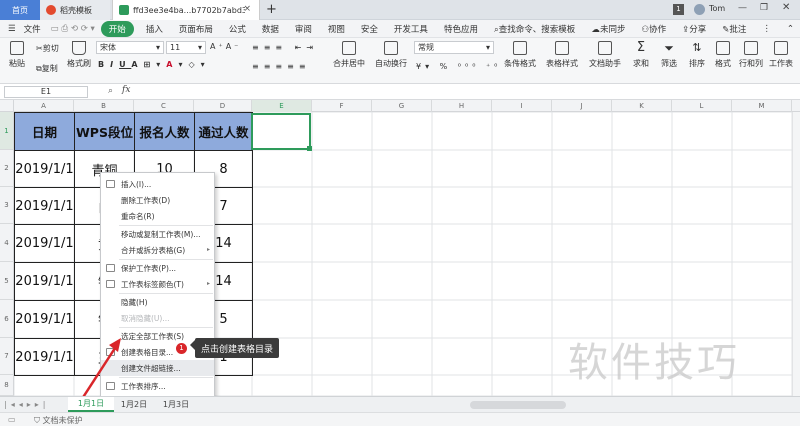 Image resolution: width=800 pixels, height=426 pixels. What do you see at coordinates (796, 254) in the screenshot?
I see `vertical-scrollbar` at bounding box center [796, 254].